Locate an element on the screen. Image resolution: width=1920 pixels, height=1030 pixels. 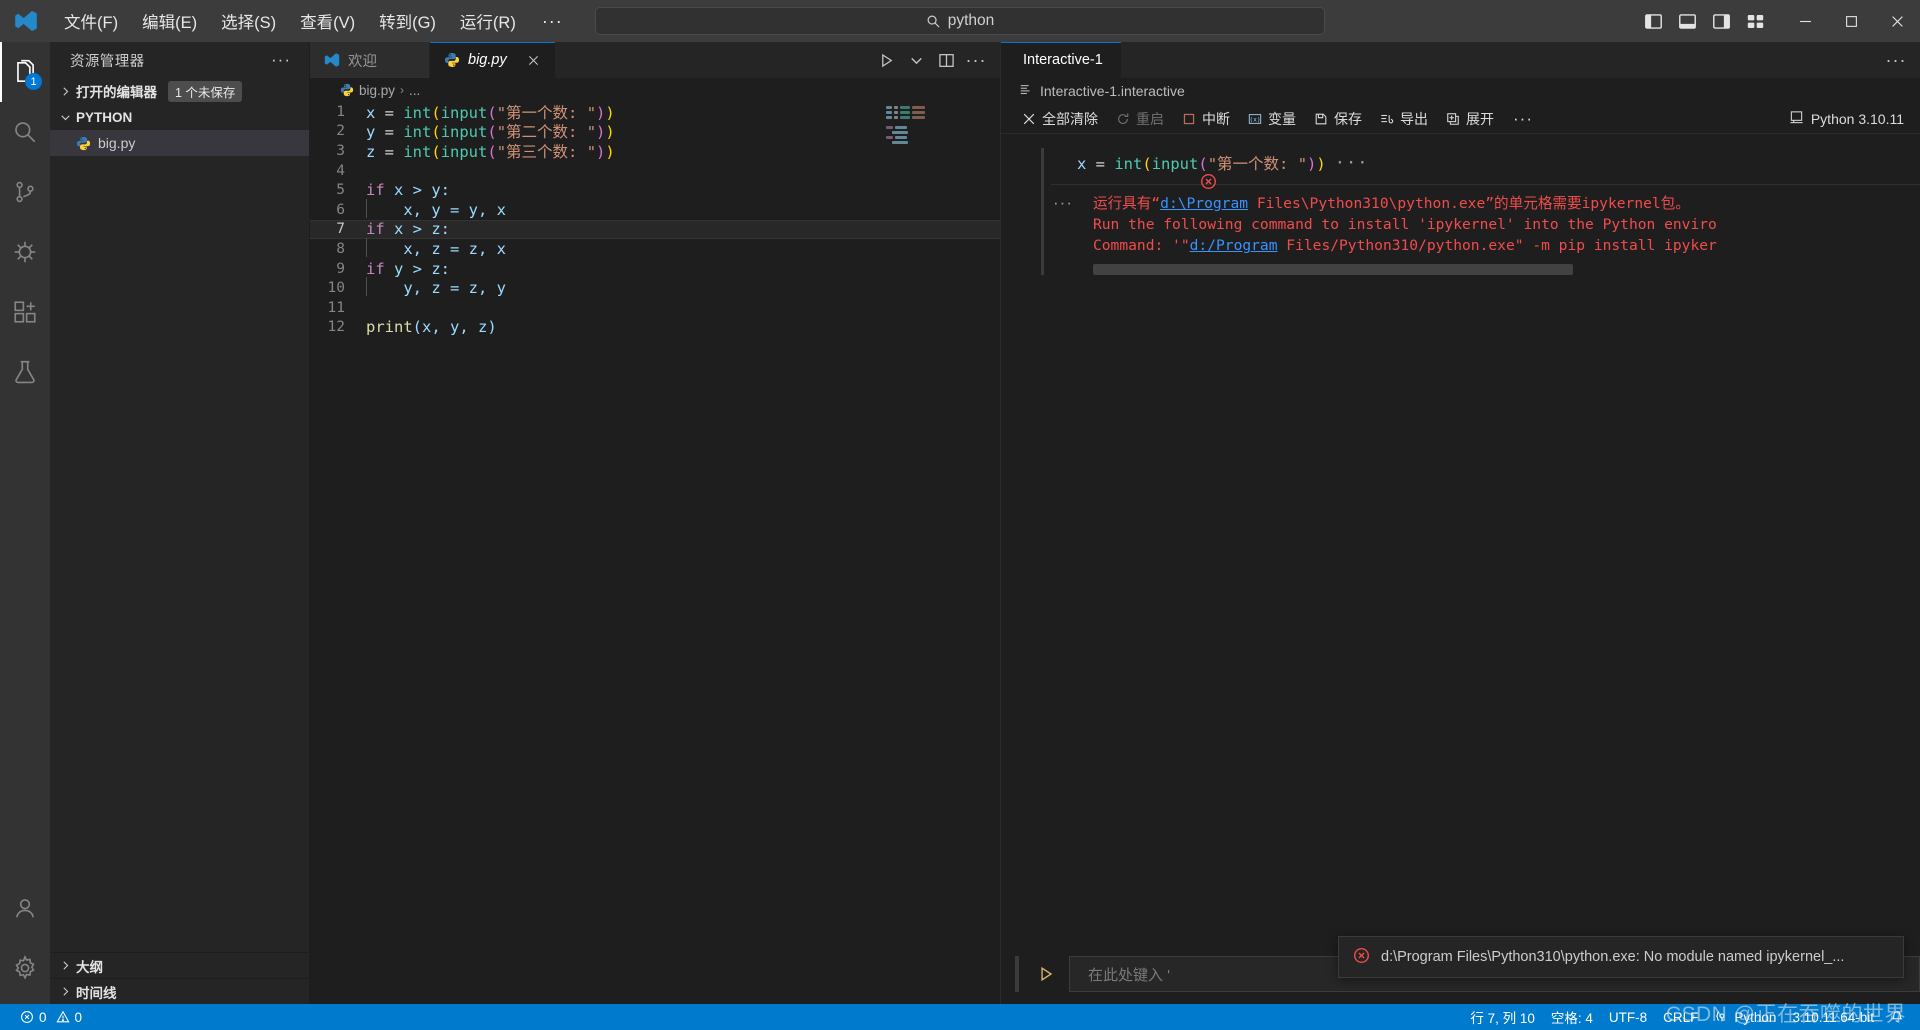
output-more-button: ··· is located at coordinates (1062, 234).